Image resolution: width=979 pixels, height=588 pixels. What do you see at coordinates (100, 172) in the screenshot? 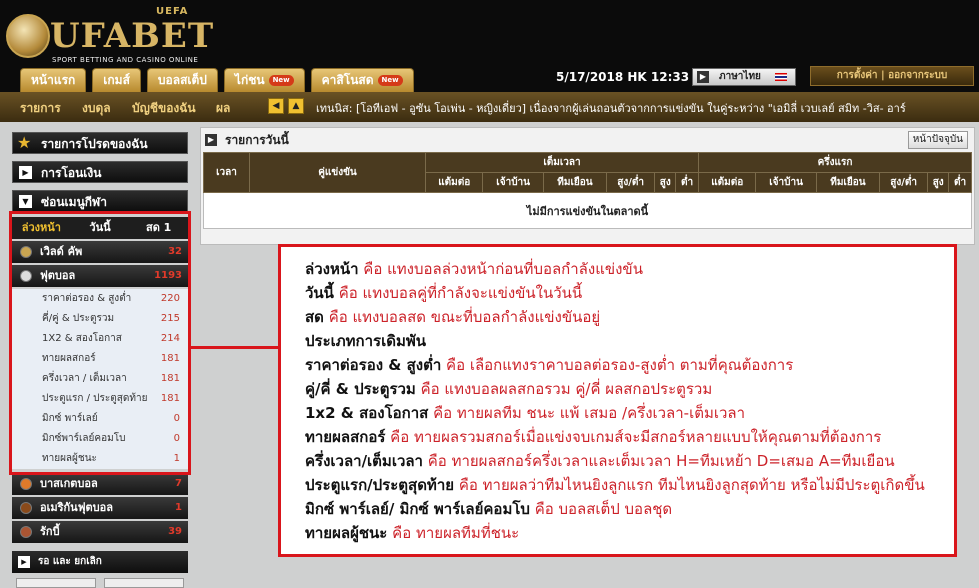
I see `sidebar-finance: ▶ การโอนเงิน` at bounding box center [100, 172].